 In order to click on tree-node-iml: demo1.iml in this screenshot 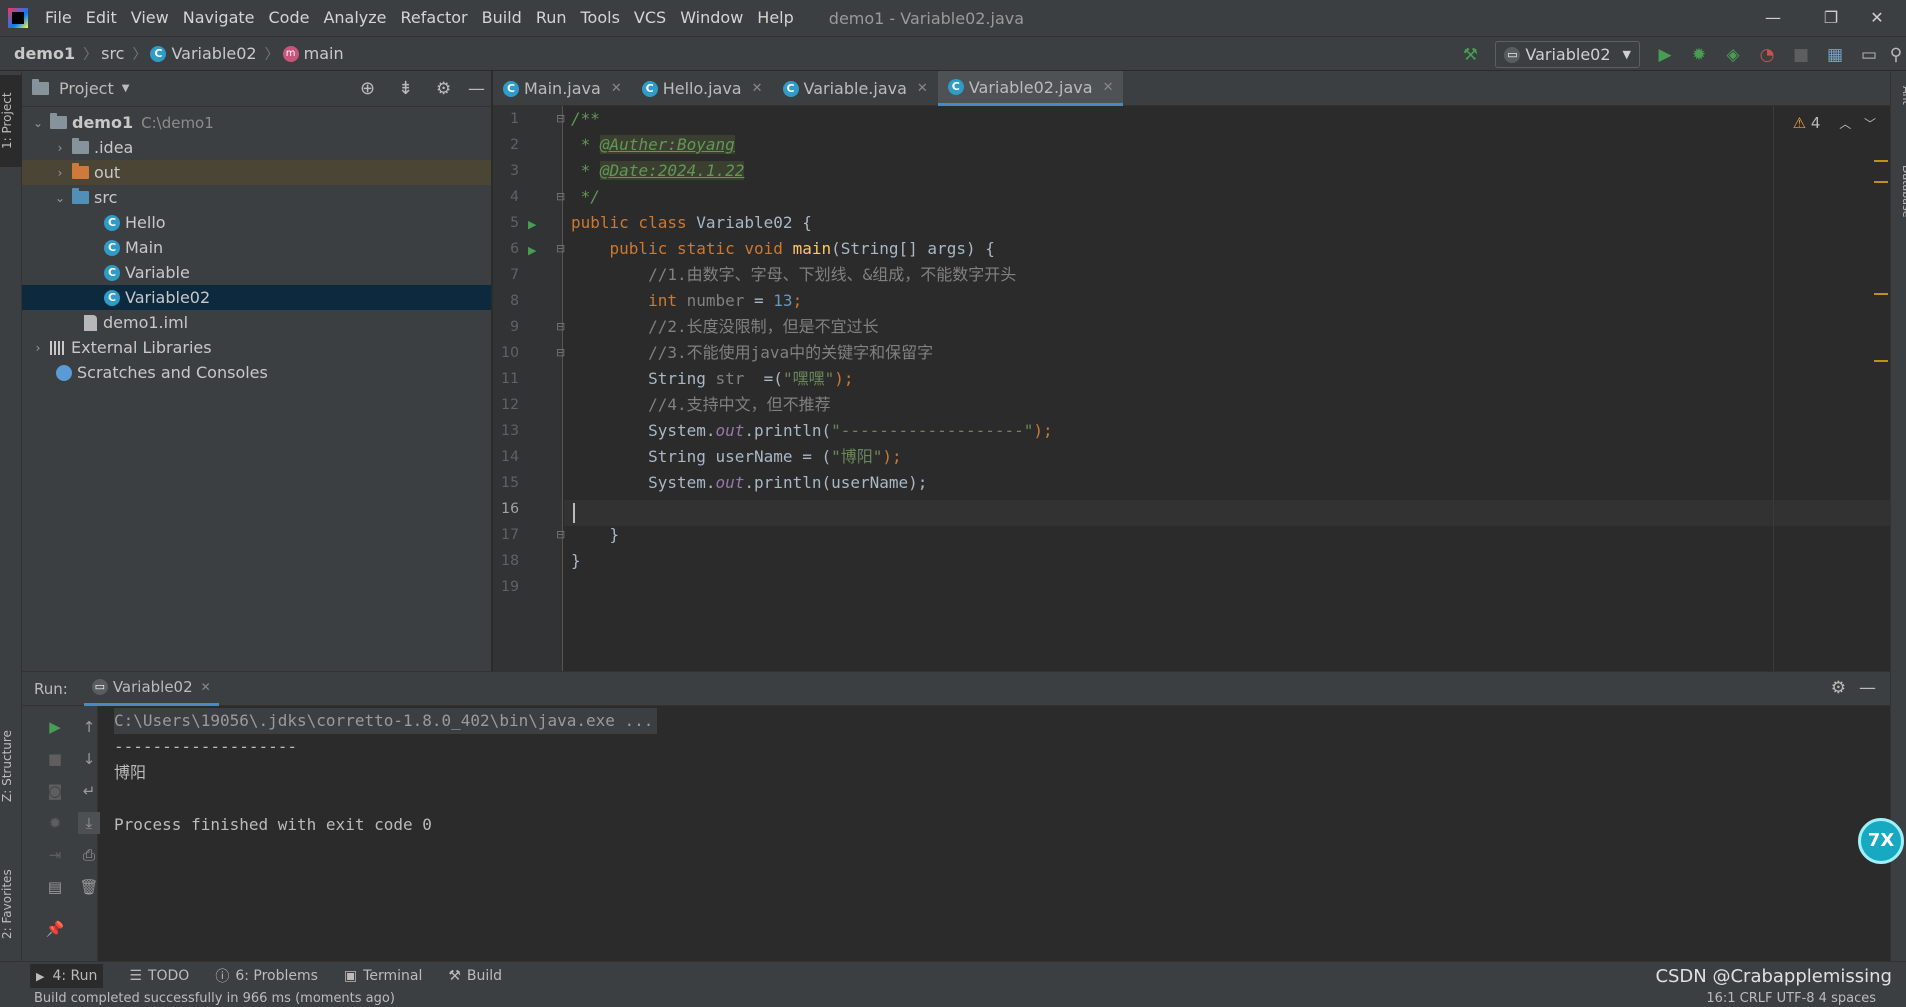, I will do `click(256, 322)`.